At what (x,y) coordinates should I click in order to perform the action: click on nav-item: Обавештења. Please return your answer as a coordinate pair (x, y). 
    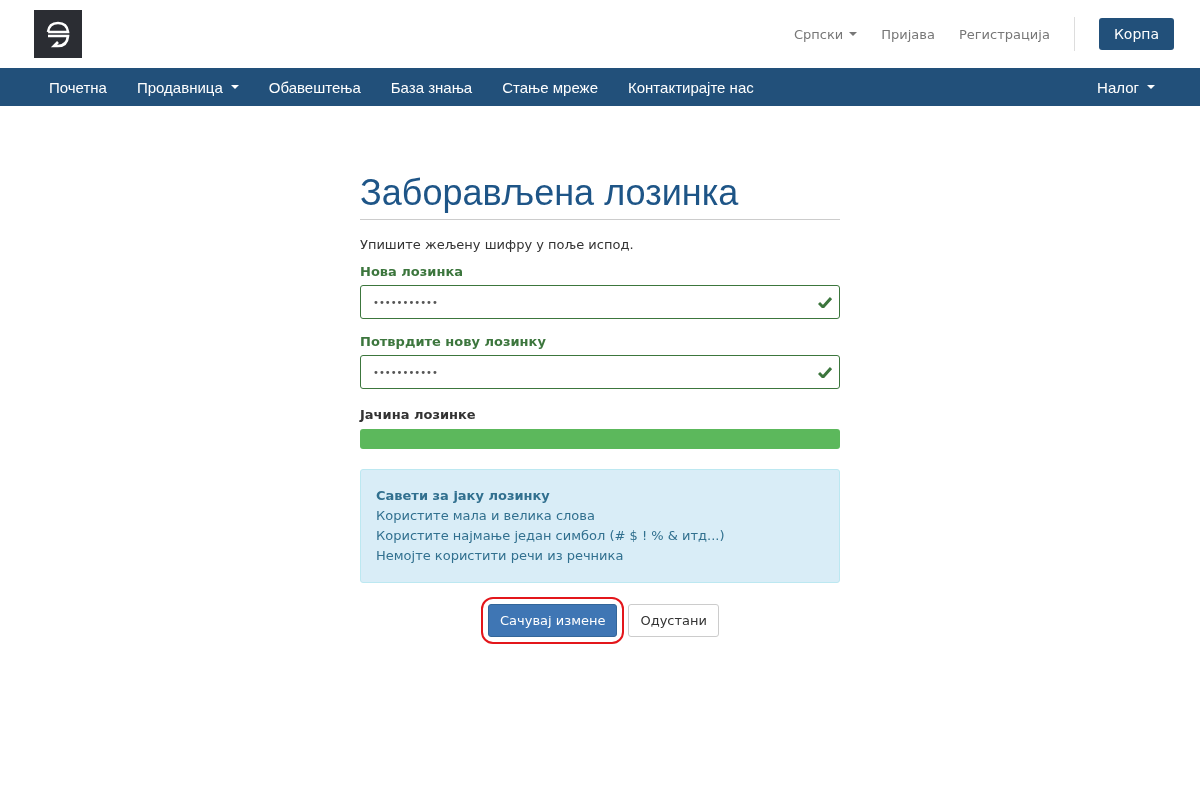
    Looking at the image, I should click on (314, 87).